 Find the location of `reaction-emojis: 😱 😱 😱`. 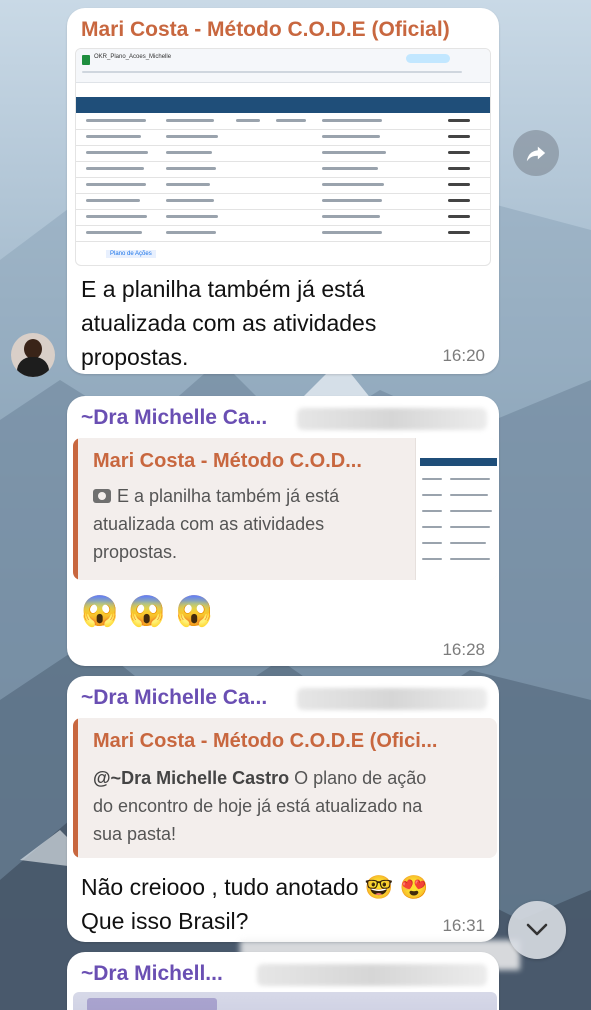

reaction-emojis: 😱 😱 😱 is located at coordinates (147, 612).